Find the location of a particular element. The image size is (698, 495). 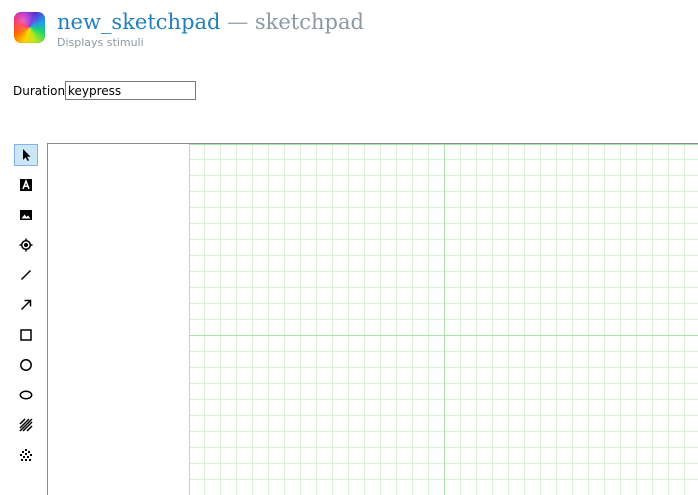

tool-image-button is located at coordinates (26, 215).